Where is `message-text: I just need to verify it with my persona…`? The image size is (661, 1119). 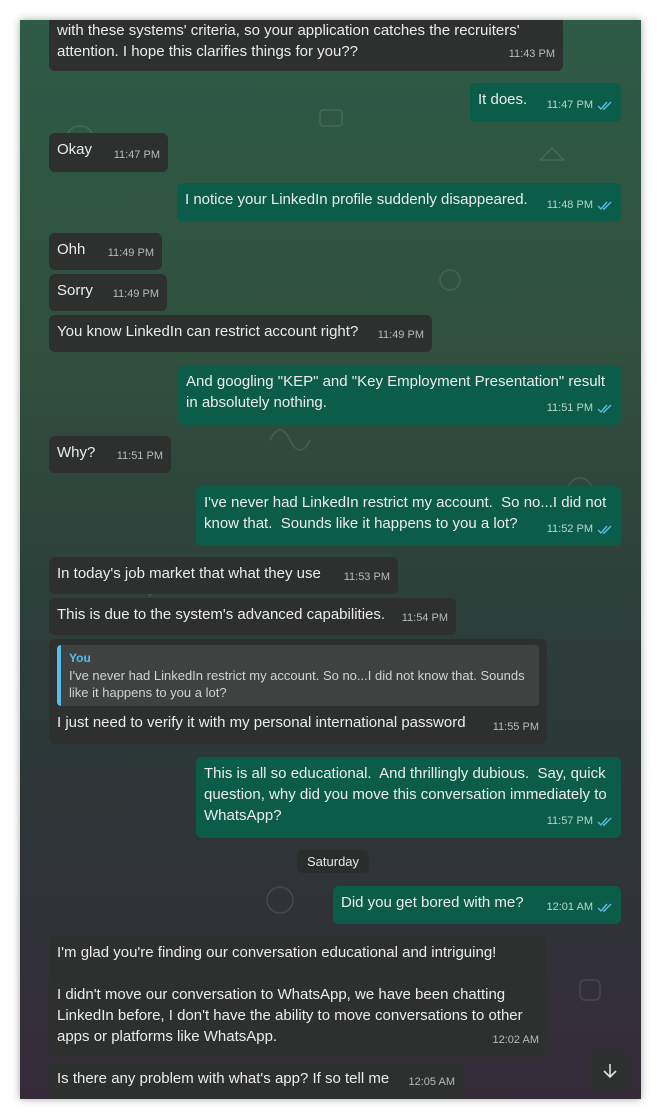 message-text: I just need to verify it with my persona… is located at coordinates (261, 722).